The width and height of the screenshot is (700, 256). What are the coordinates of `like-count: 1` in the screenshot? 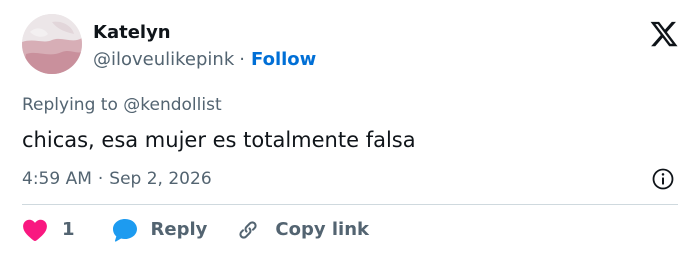 It's located at (68, 229).